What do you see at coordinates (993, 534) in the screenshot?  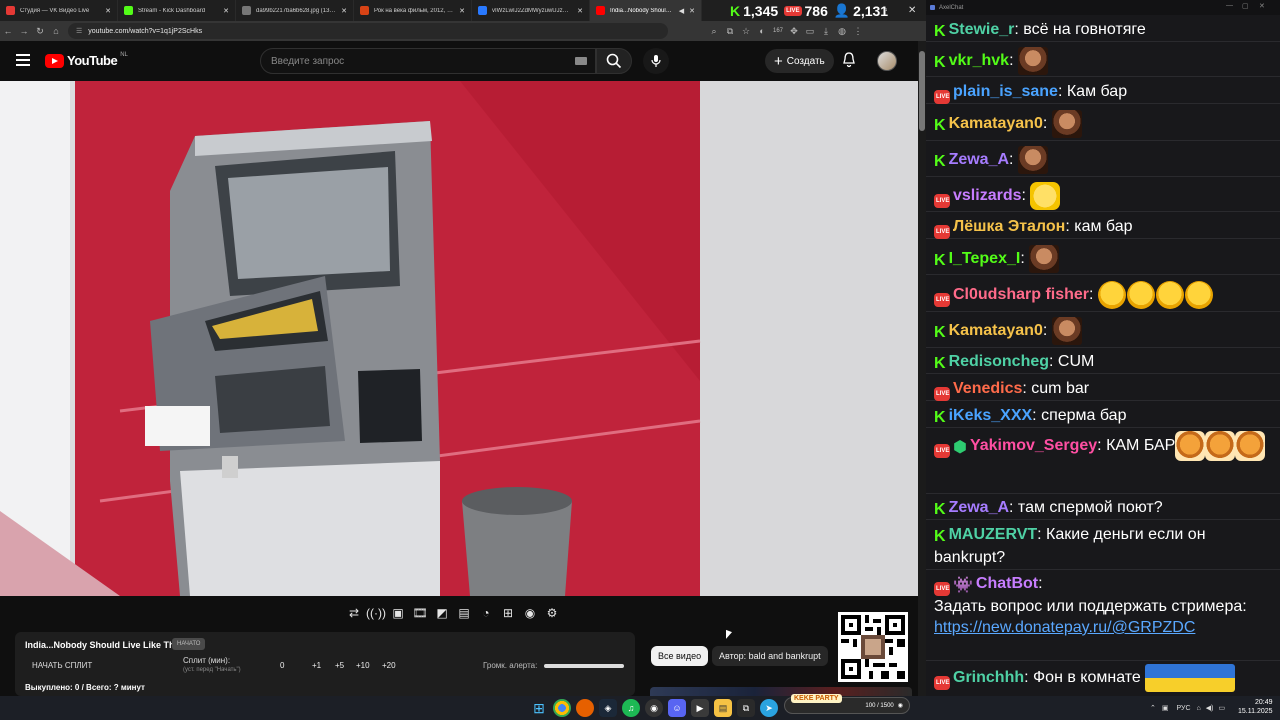 I see `chat-username: MAUZERVT` at bounding box center [993, 534].